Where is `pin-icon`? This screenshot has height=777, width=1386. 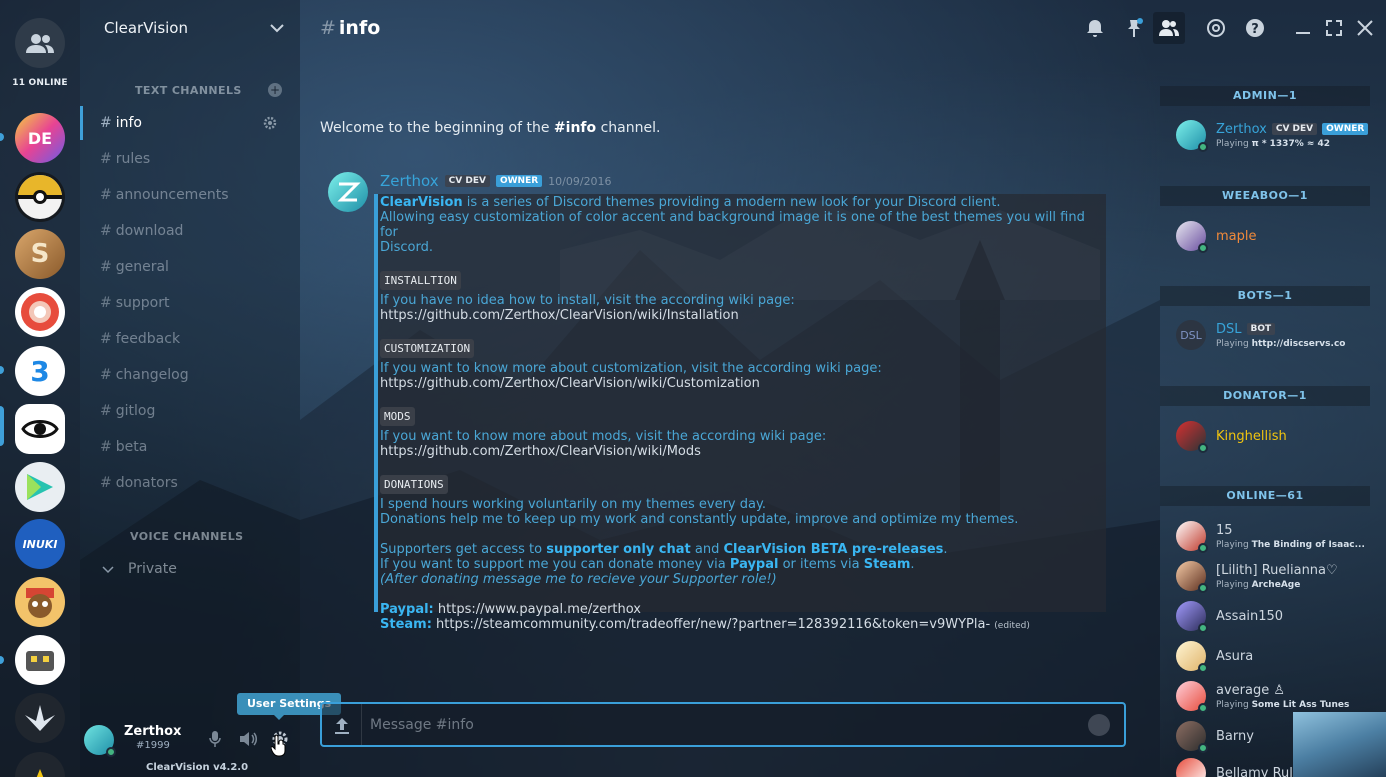
pin-icon is located at coordinates (1134, 28).